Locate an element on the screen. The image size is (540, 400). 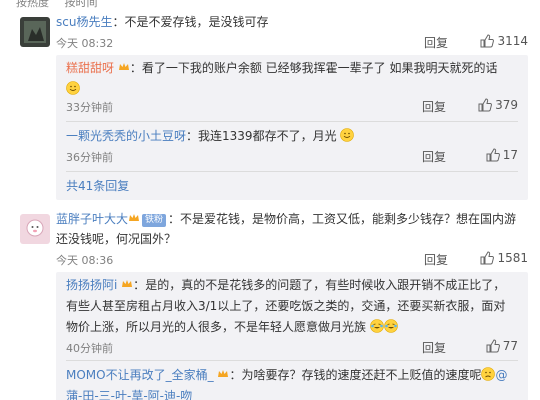
like-count: 1581 is located at coordinates (512, 258).